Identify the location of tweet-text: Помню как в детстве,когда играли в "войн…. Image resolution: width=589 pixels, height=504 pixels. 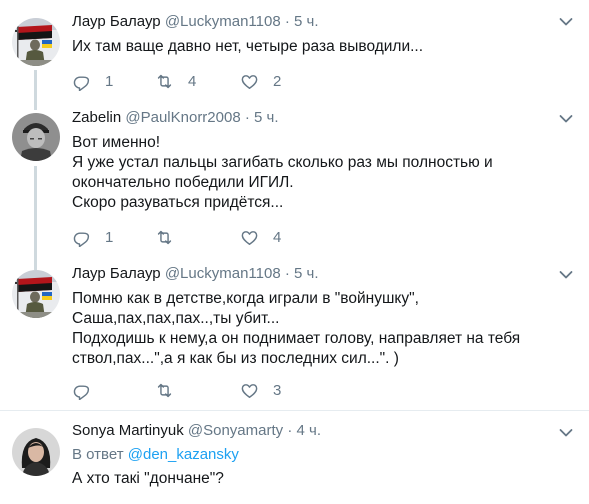
(310, 329).